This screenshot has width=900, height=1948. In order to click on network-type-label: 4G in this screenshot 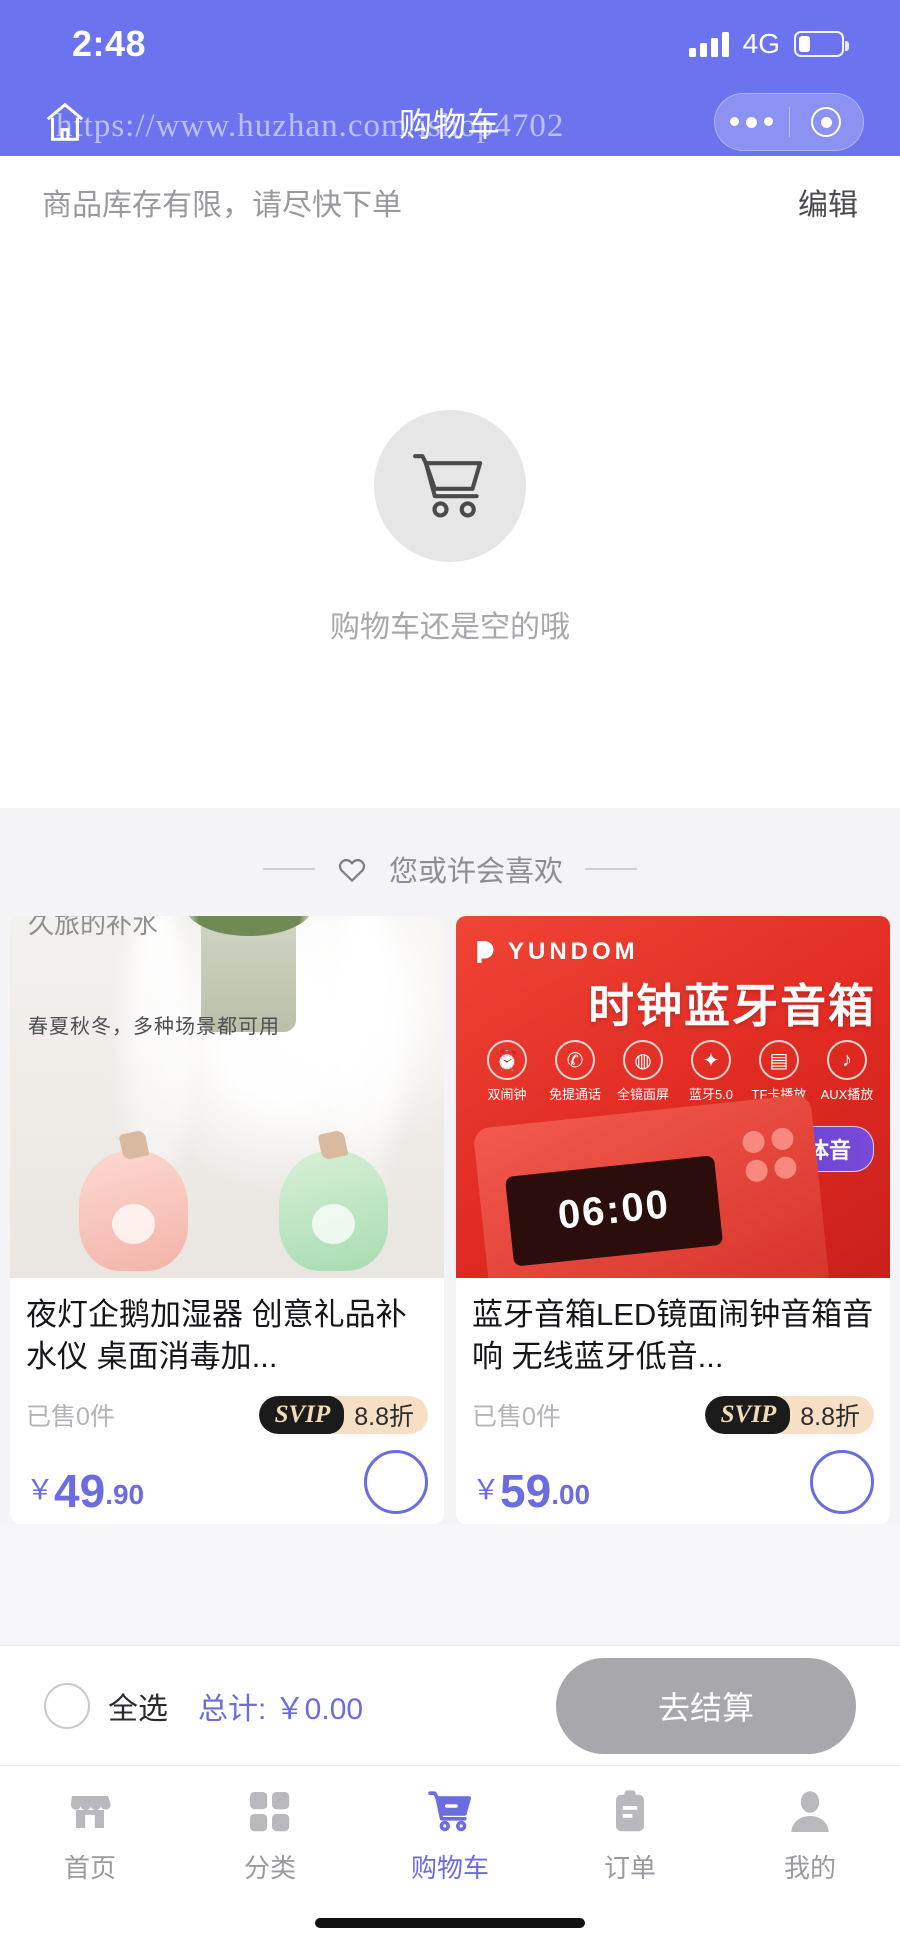, I will do `click(761, 43)`.